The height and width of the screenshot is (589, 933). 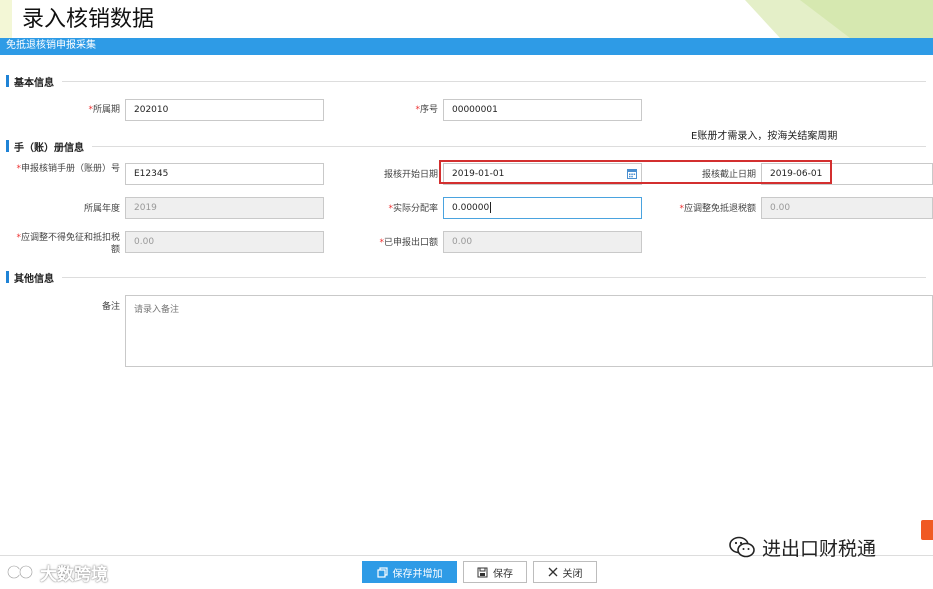 I want to click on watermark-right: 进出口财税通, so click(x=802, y=547).